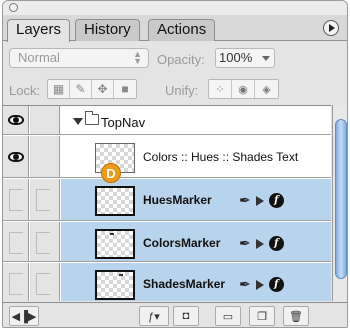 This screenshot has height=328, width=350. I want to click on disclosure-triangle-icon, so click(78, 121).